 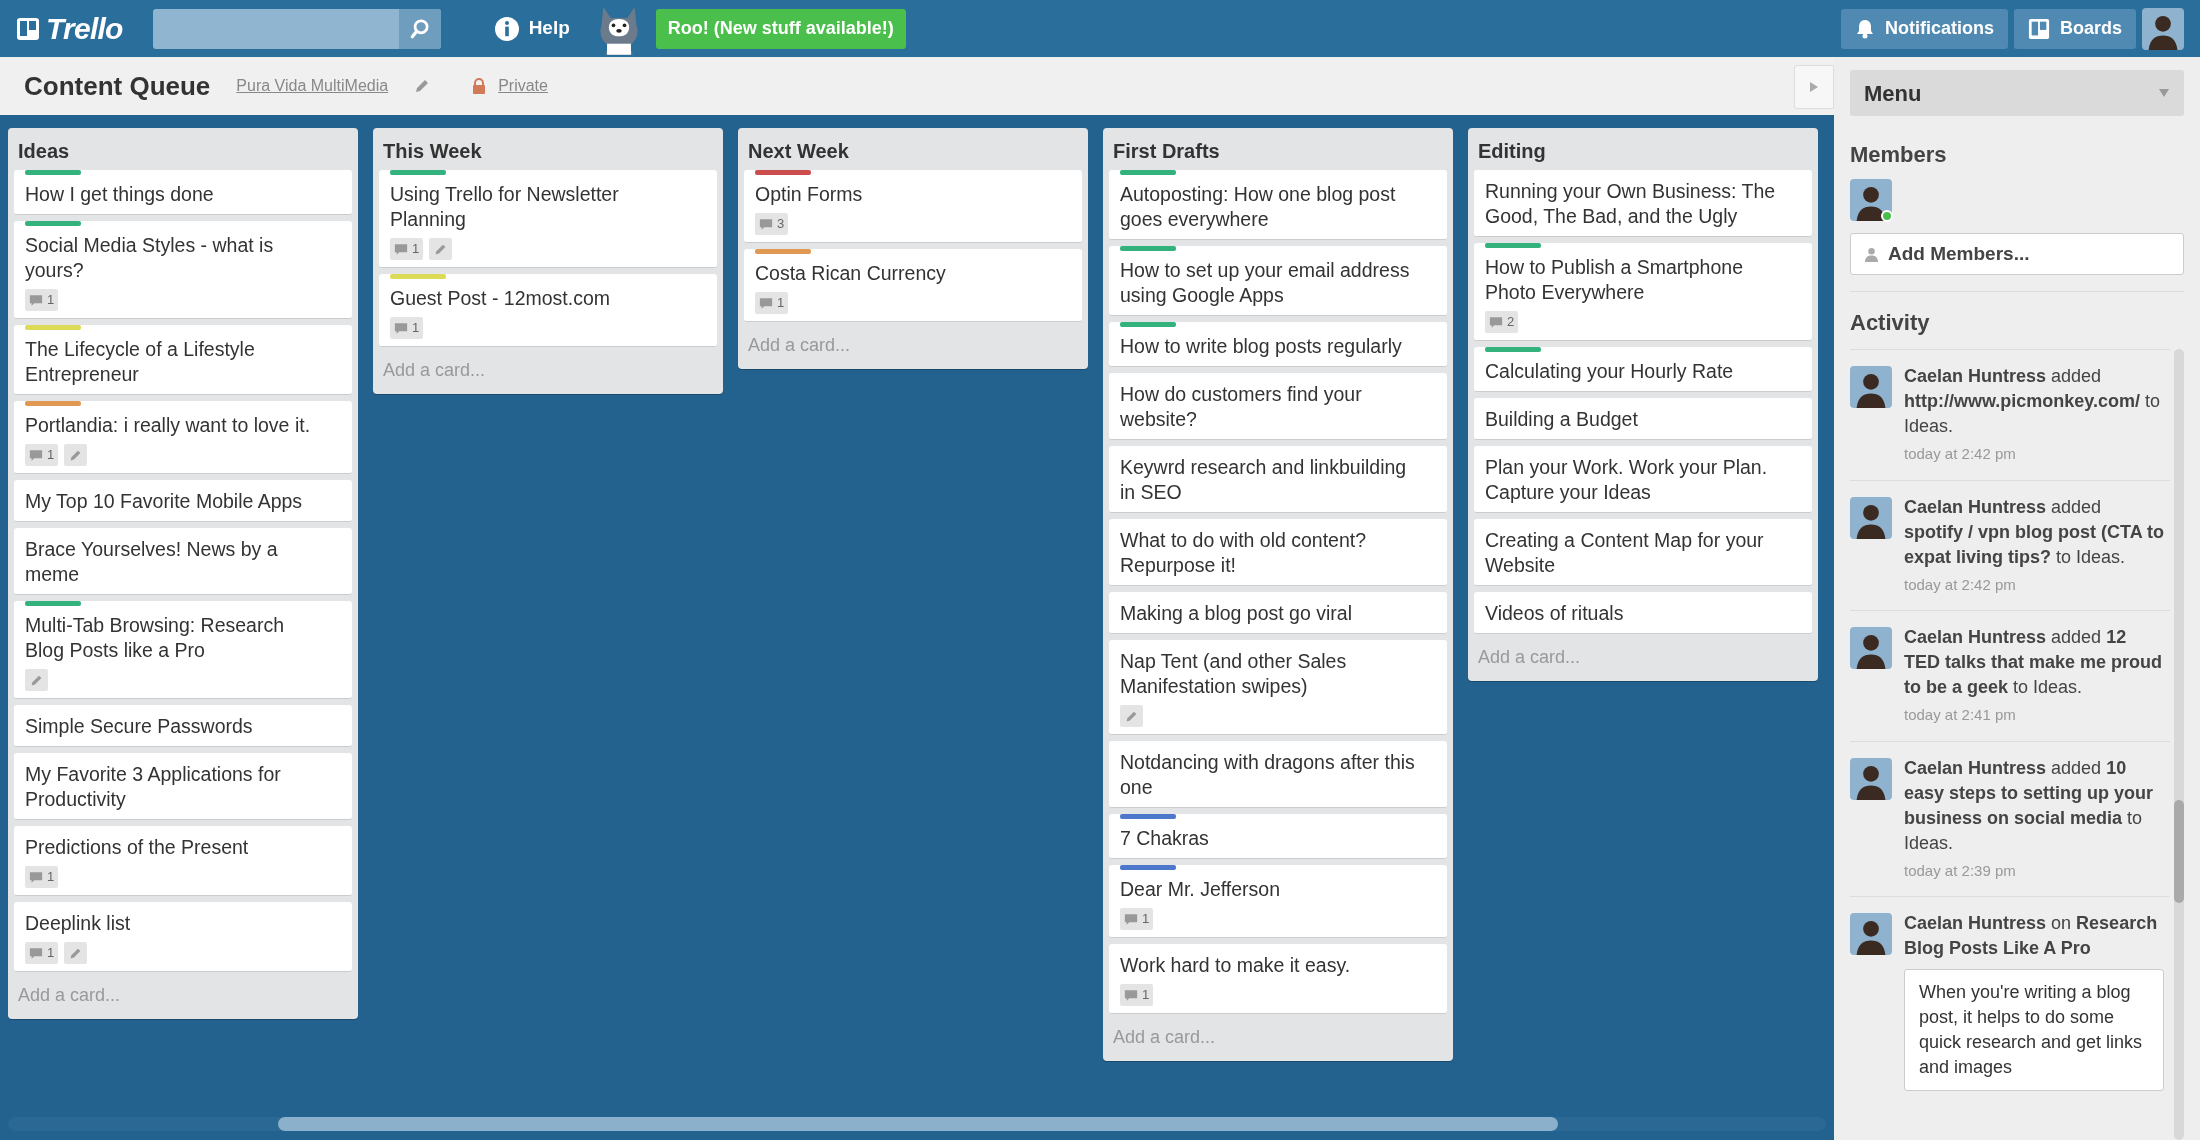 I want to click on bell-icon, so click(x=1864, y=28).